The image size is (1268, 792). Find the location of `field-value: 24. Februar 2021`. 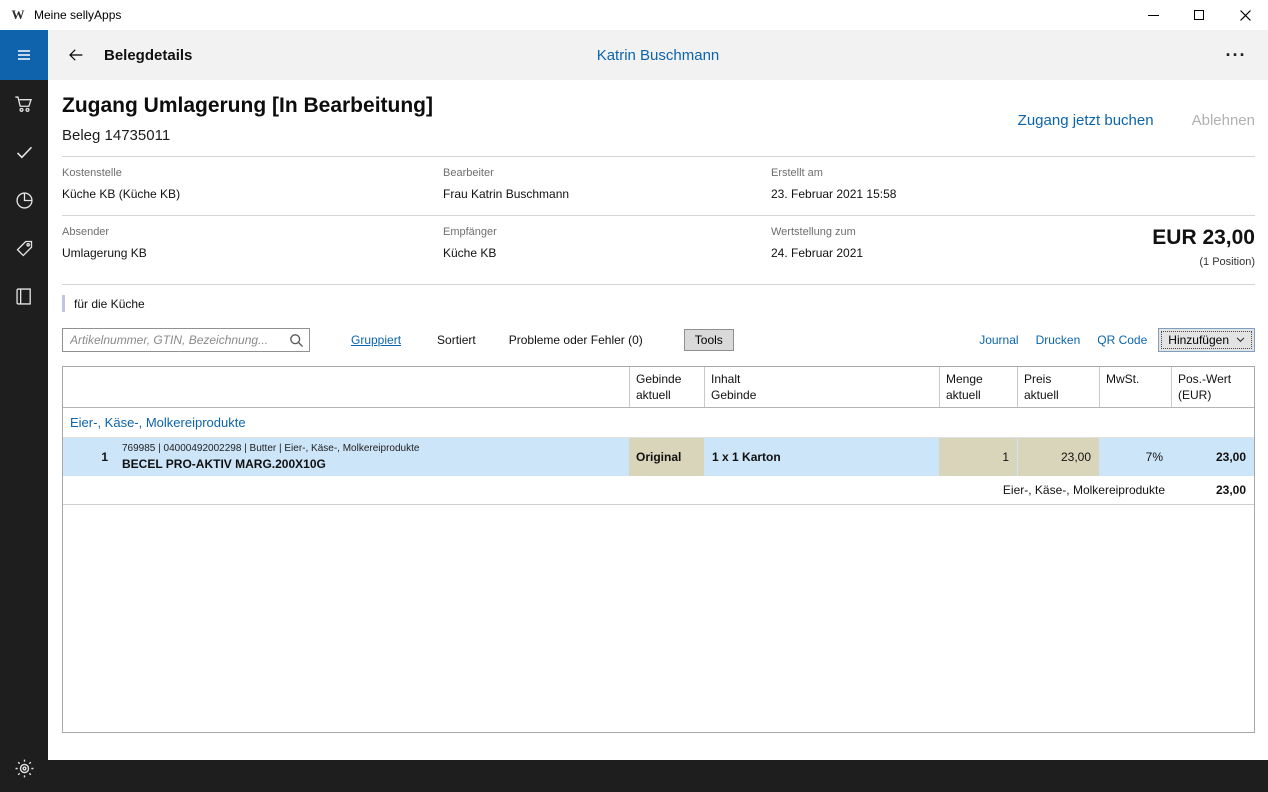

field-value: 24. Februar 2021 is located at coordinates (817, 253).